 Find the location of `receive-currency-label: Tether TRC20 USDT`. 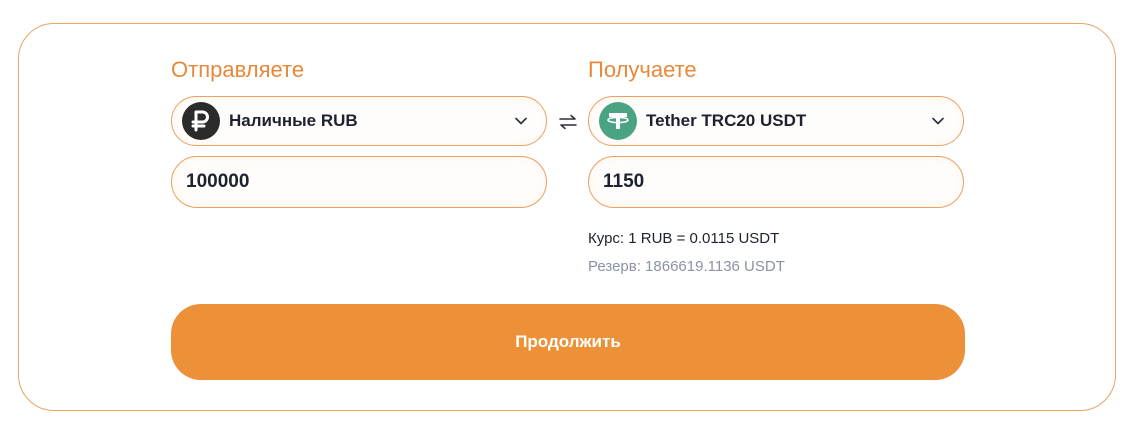

receive-currency-label: Tether TRC20 USDT is located at coordinates (726, 120).